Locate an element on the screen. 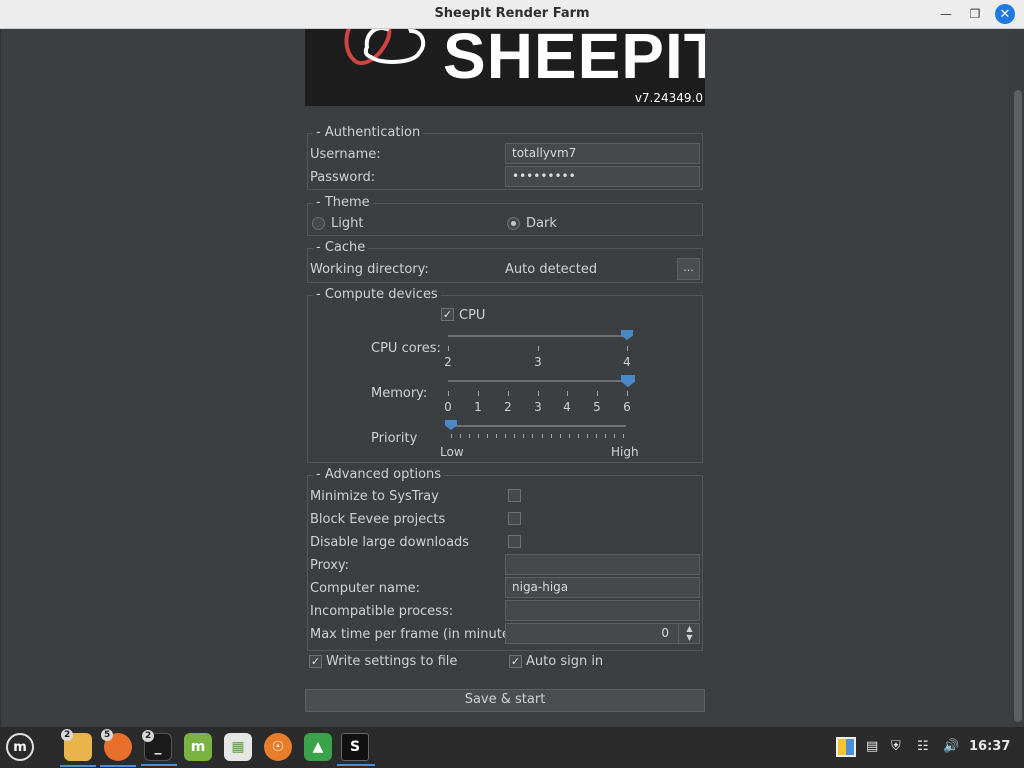 This screenshot has height=768, width=1024. incompatible-process-label: Incompatible process: is located at coordinates (382, 611).